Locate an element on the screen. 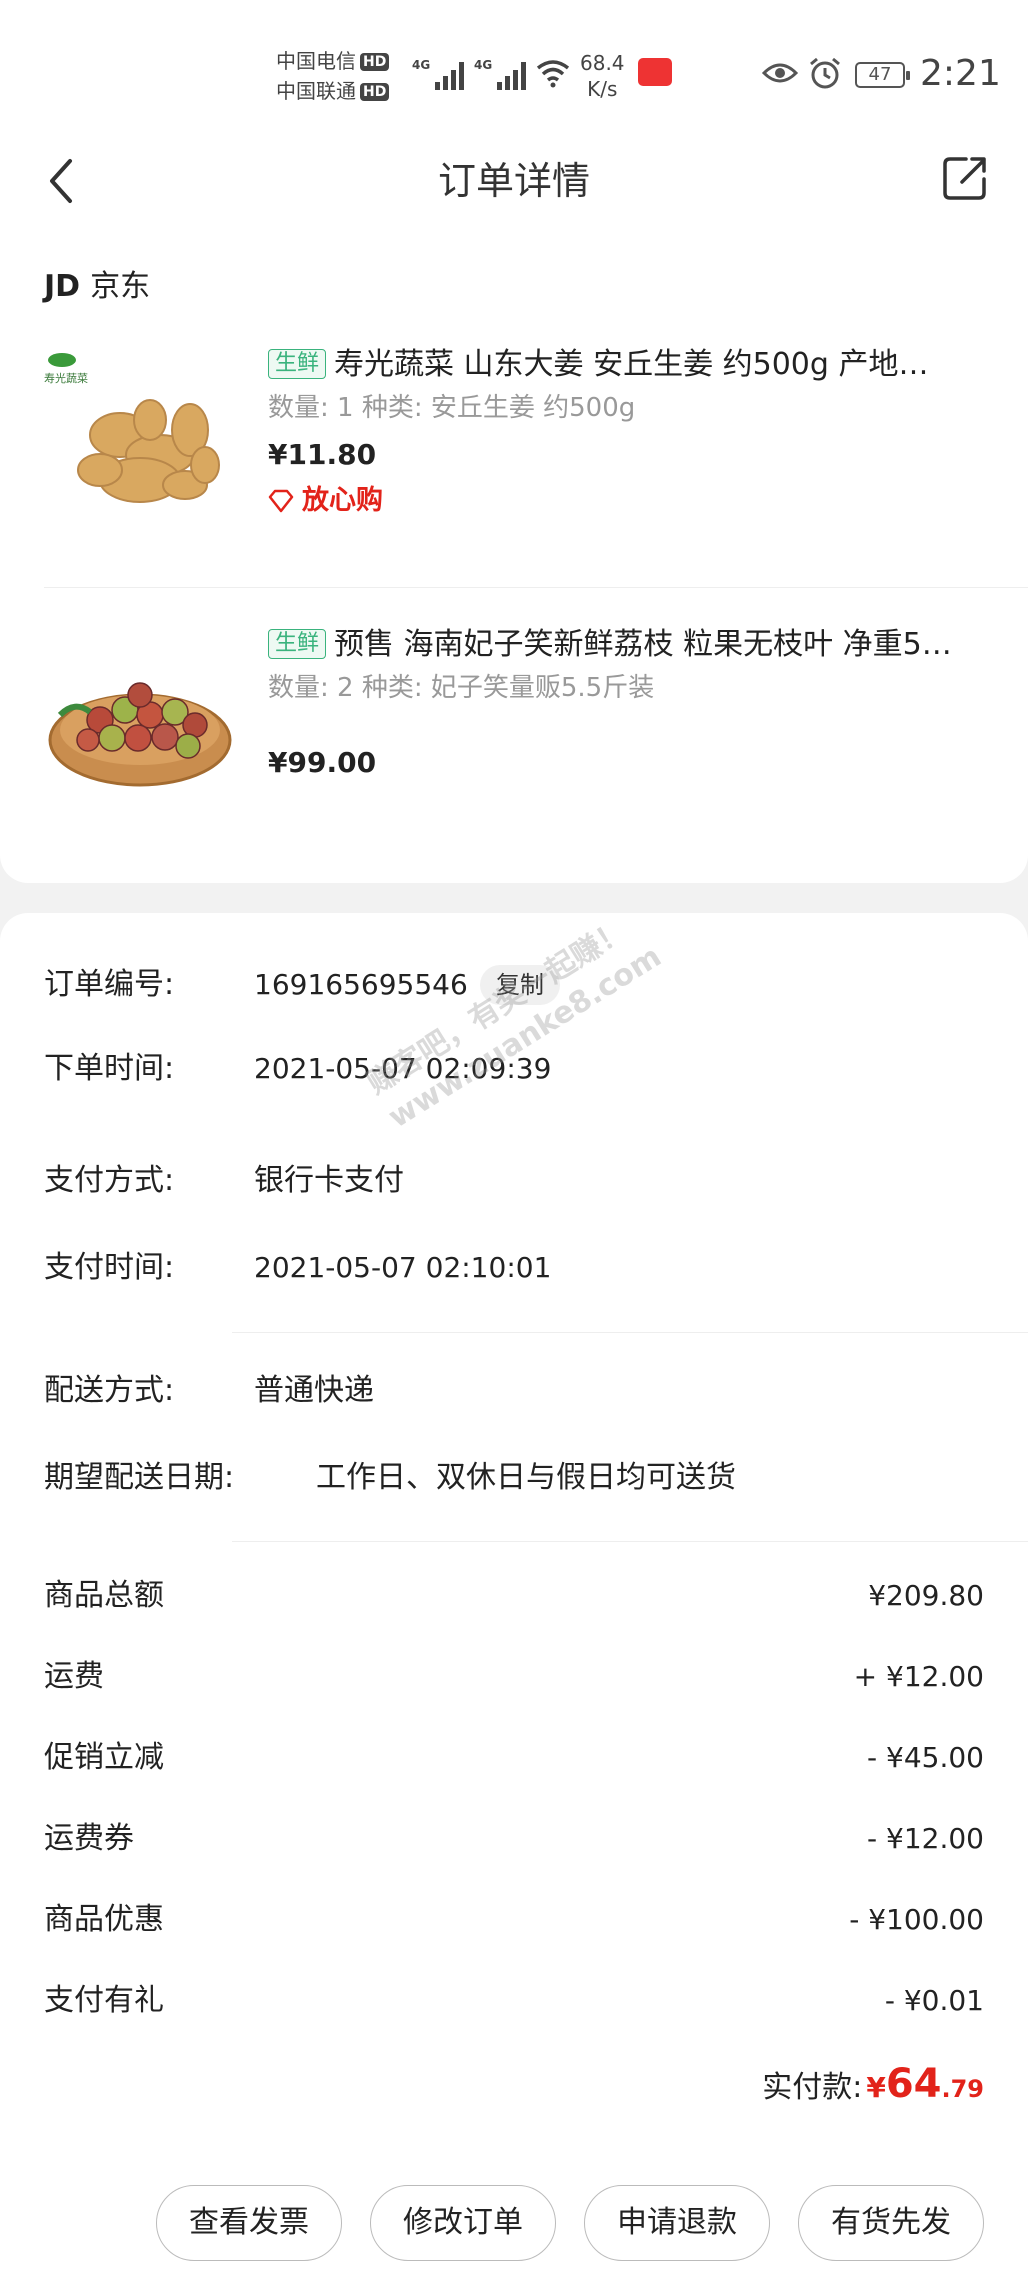 This screenshot has height=2284, width=1028. paid-amount: 实付款: ¥ 64 .79 is located at coordinates (873, 2084).